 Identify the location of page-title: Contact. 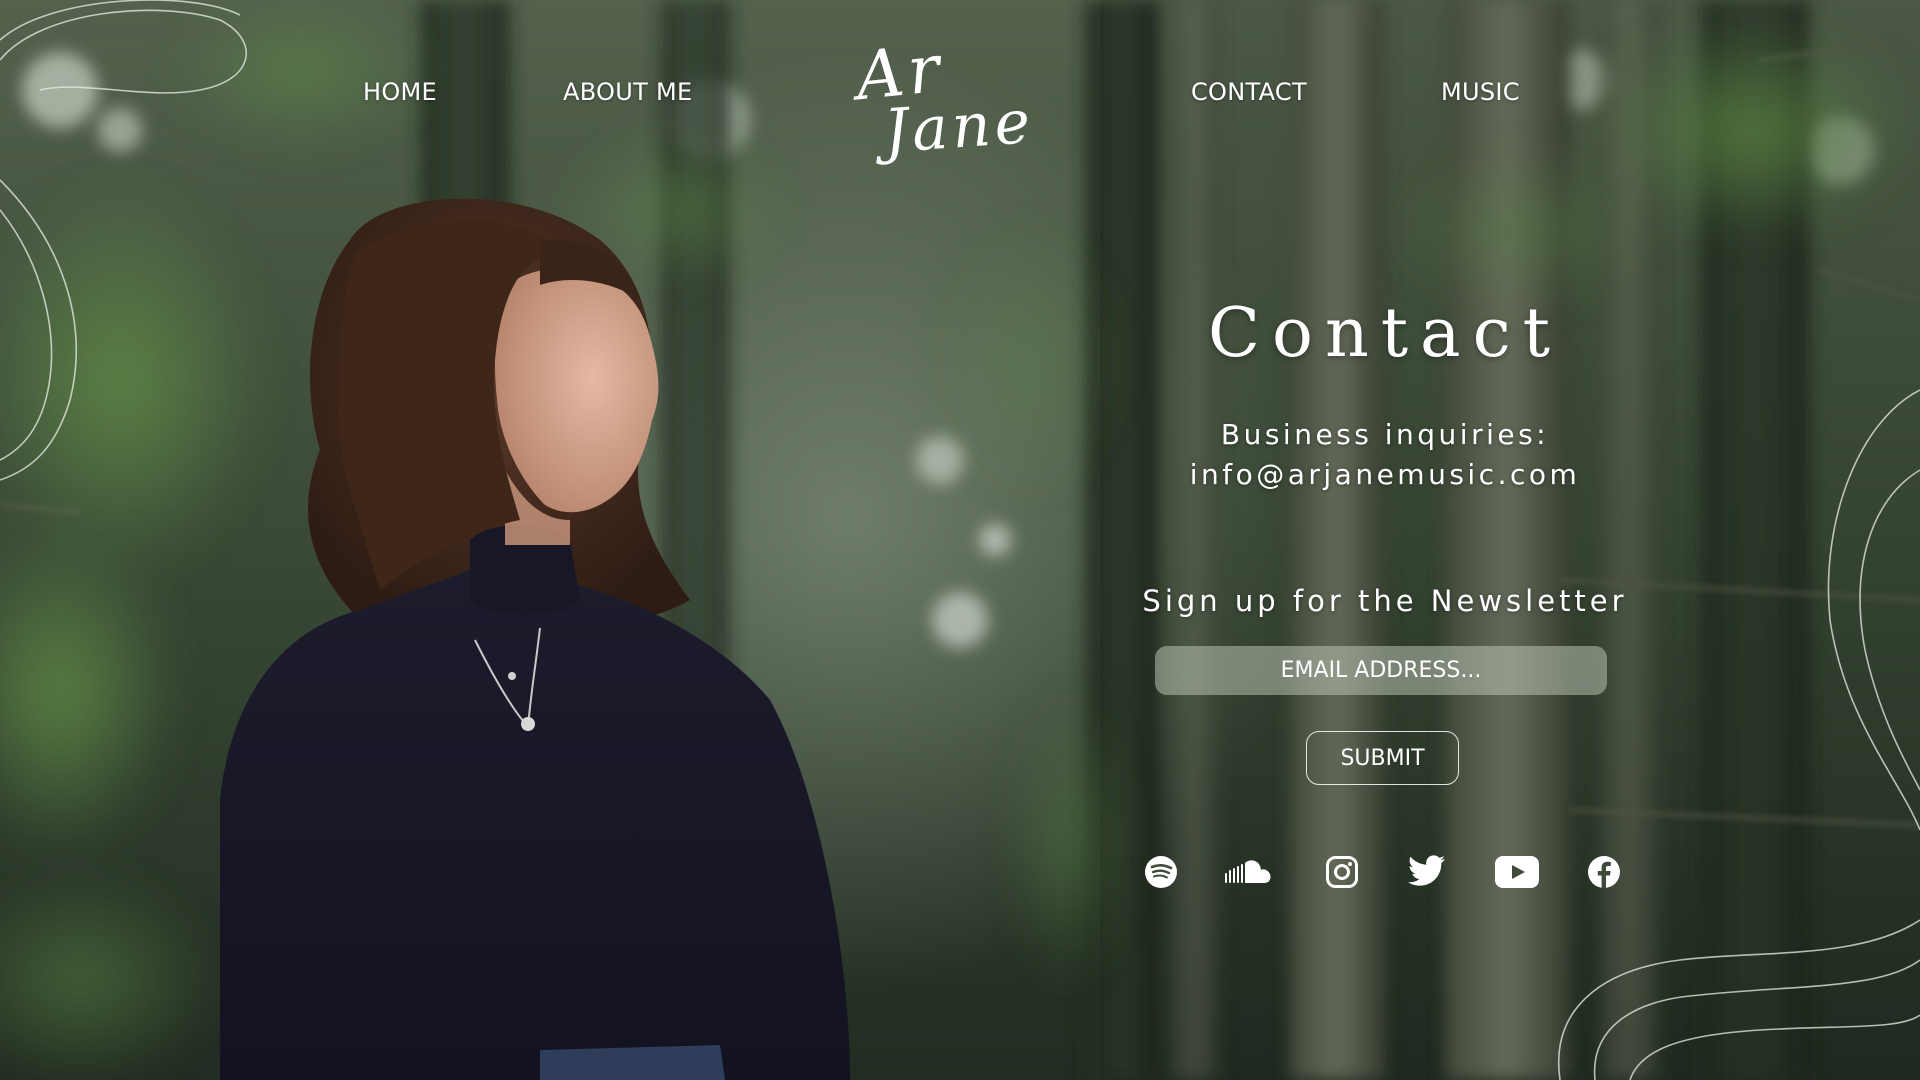
(1385, 333).